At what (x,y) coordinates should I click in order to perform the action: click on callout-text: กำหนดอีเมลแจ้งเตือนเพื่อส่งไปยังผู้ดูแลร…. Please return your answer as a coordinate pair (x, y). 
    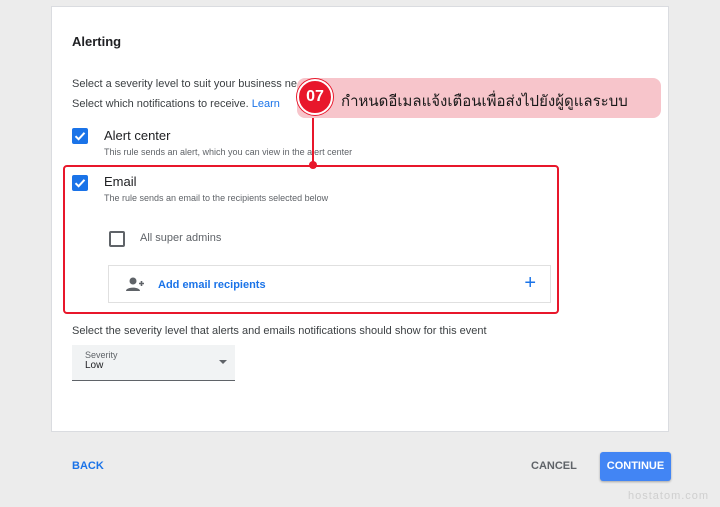
    Looking at the image, I should click on (484, 101).